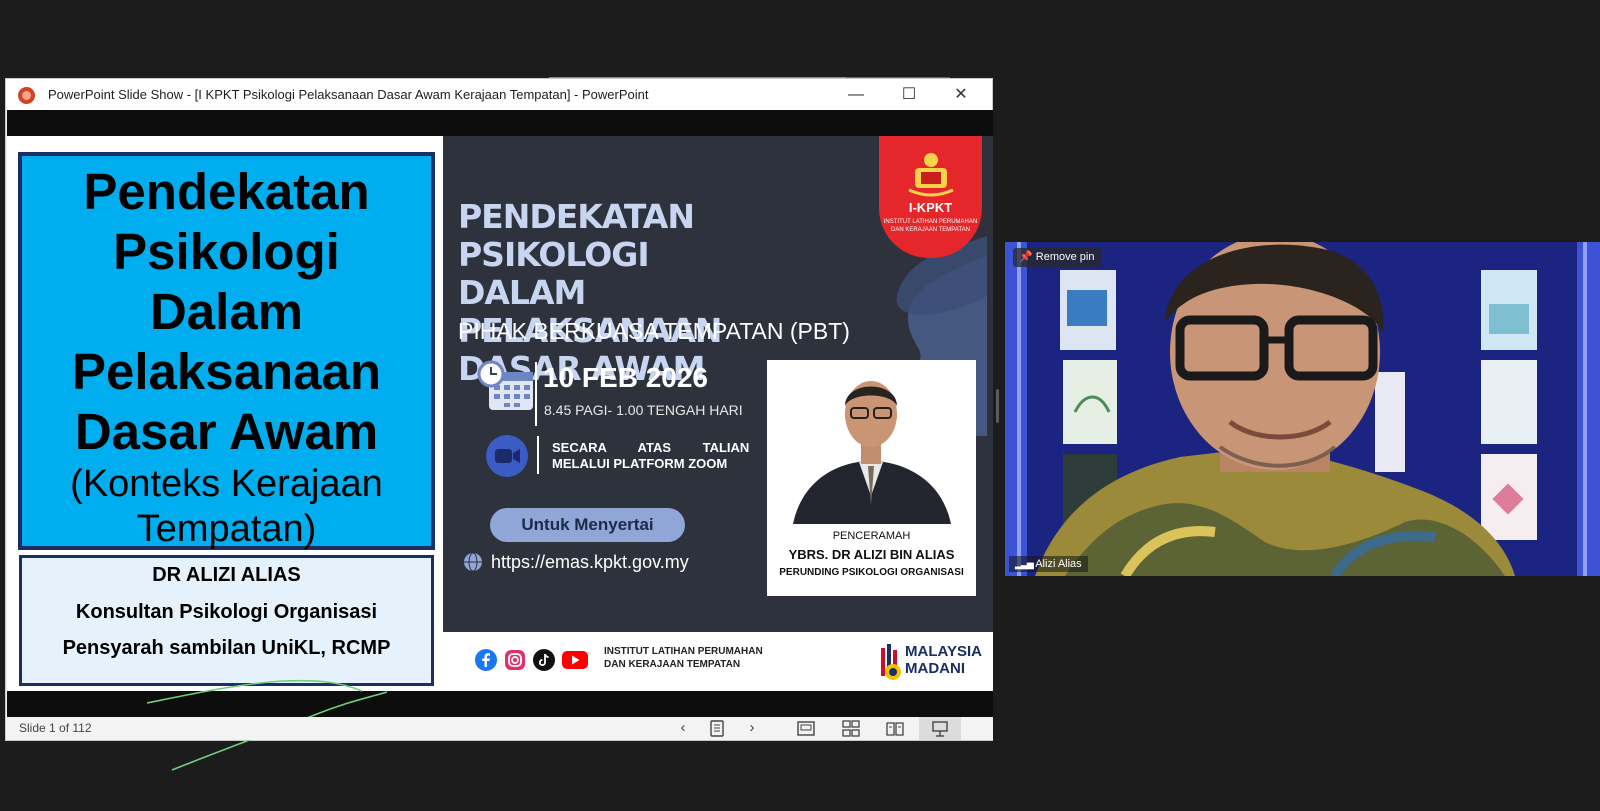 The image size is (1600, 811). I want to click on event-time: 8.45 PAGI- 1.00 TENGAH HARI, so click(643, 410).